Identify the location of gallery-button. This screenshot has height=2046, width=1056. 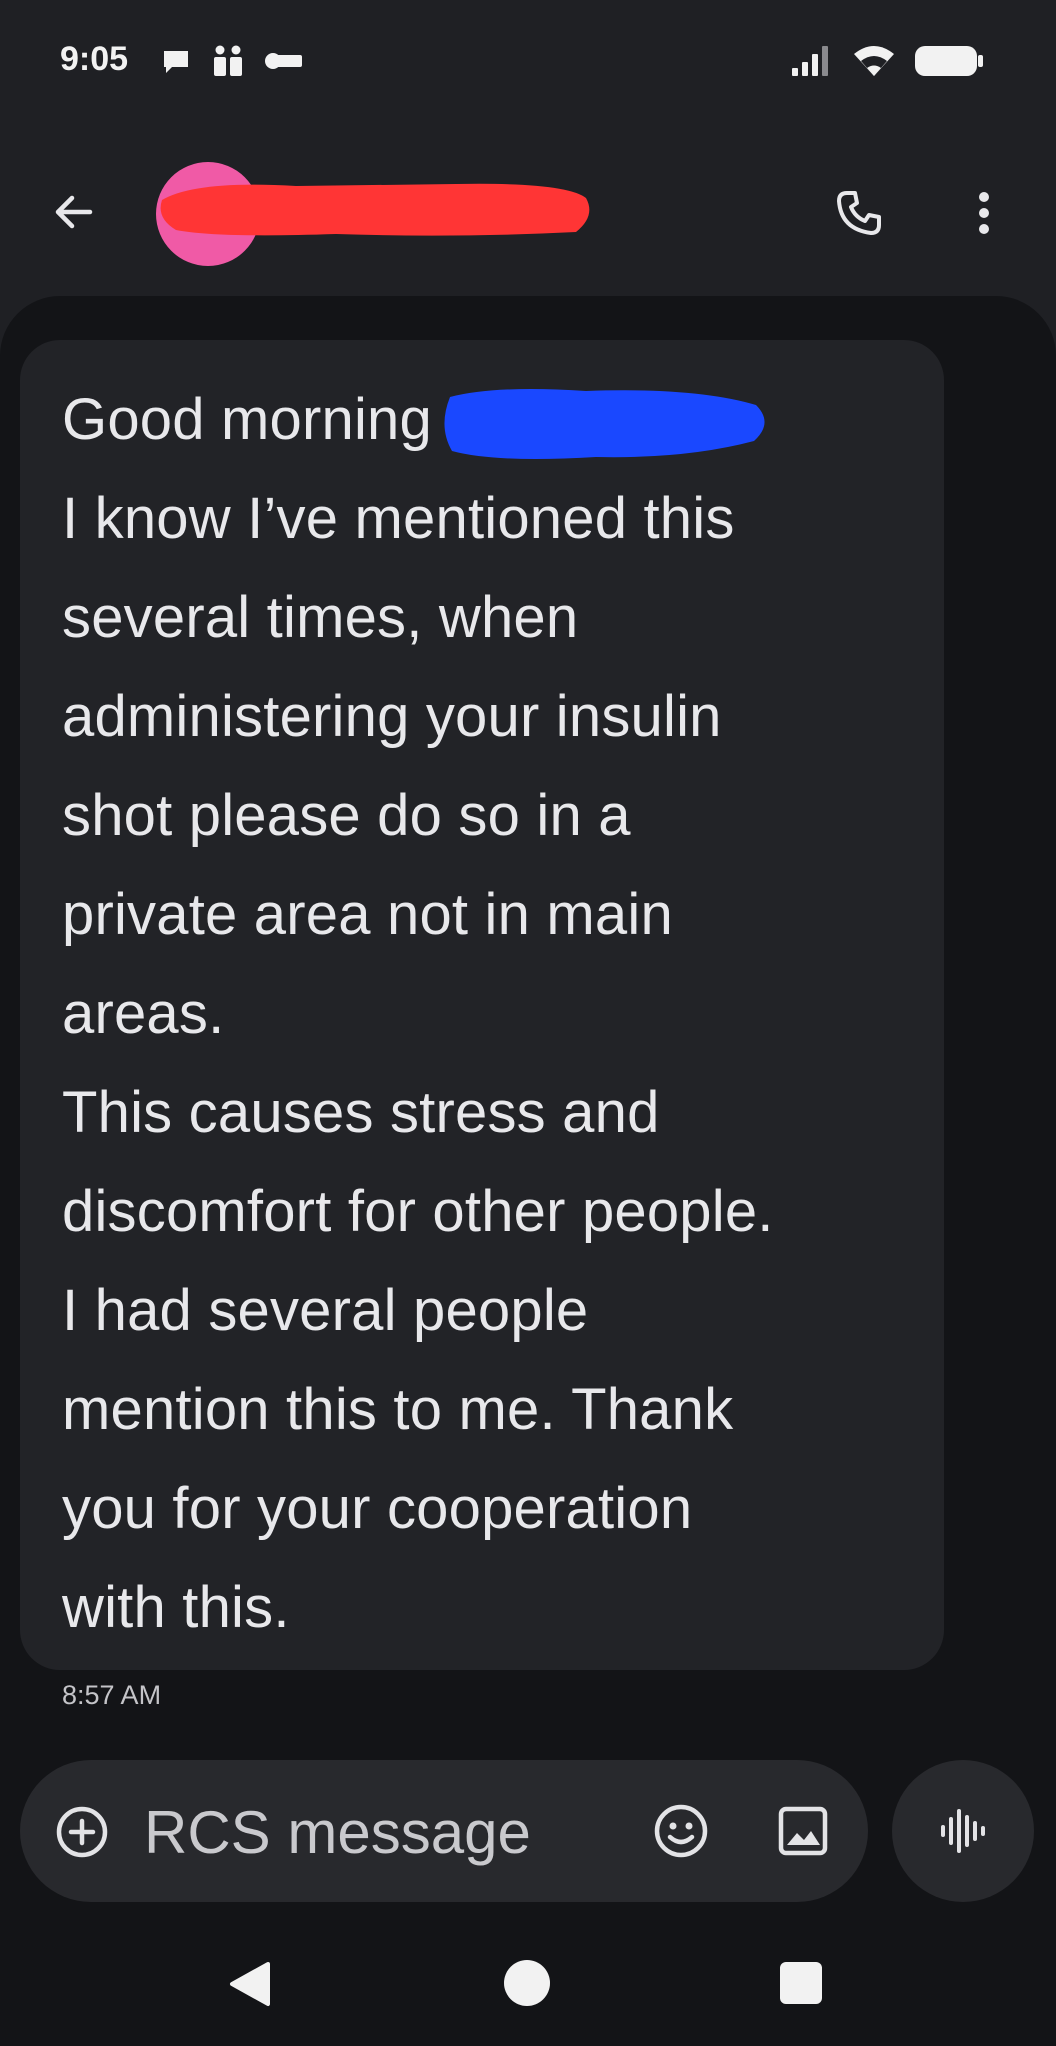
(803, 1831).